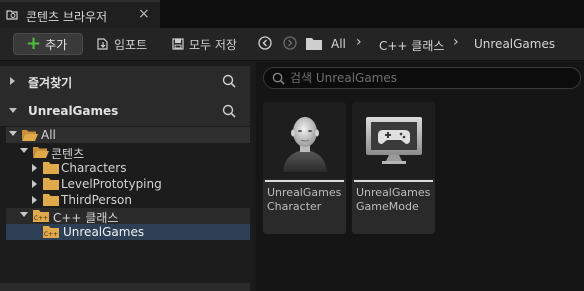 Image resolution: width=584 pixels, height=291 pixels. I want to click on import-button-label: 임포트, so click(131, 44).